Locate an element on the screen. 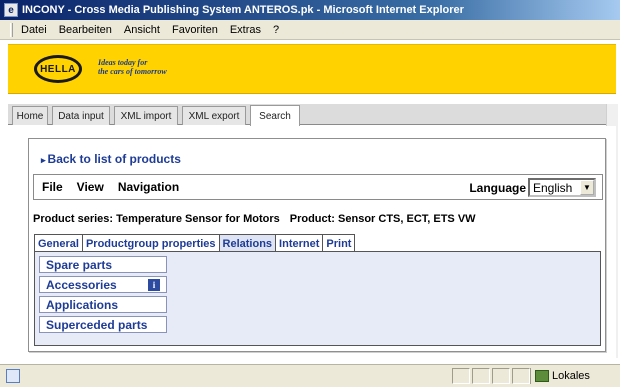 This screenshot has width=620, height=387. accessories-button: Accessories i is located at coordinates (103, 284).